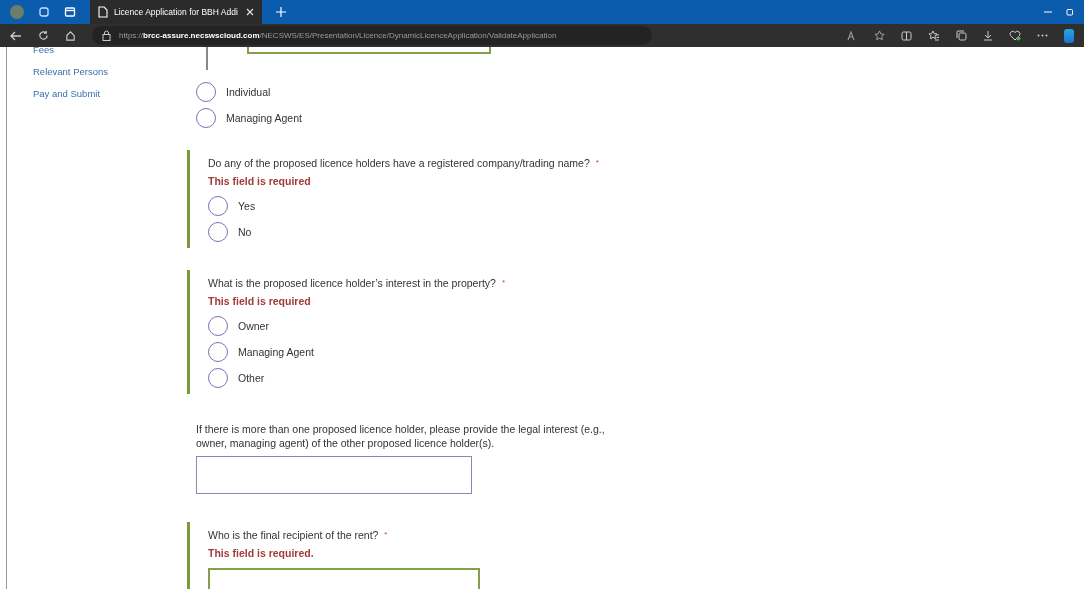 The image size is (1084, 589). What do you see at coordinates (961, 35) in the screenshot?
I see `collections-icon` at bounding box center [961, 35].